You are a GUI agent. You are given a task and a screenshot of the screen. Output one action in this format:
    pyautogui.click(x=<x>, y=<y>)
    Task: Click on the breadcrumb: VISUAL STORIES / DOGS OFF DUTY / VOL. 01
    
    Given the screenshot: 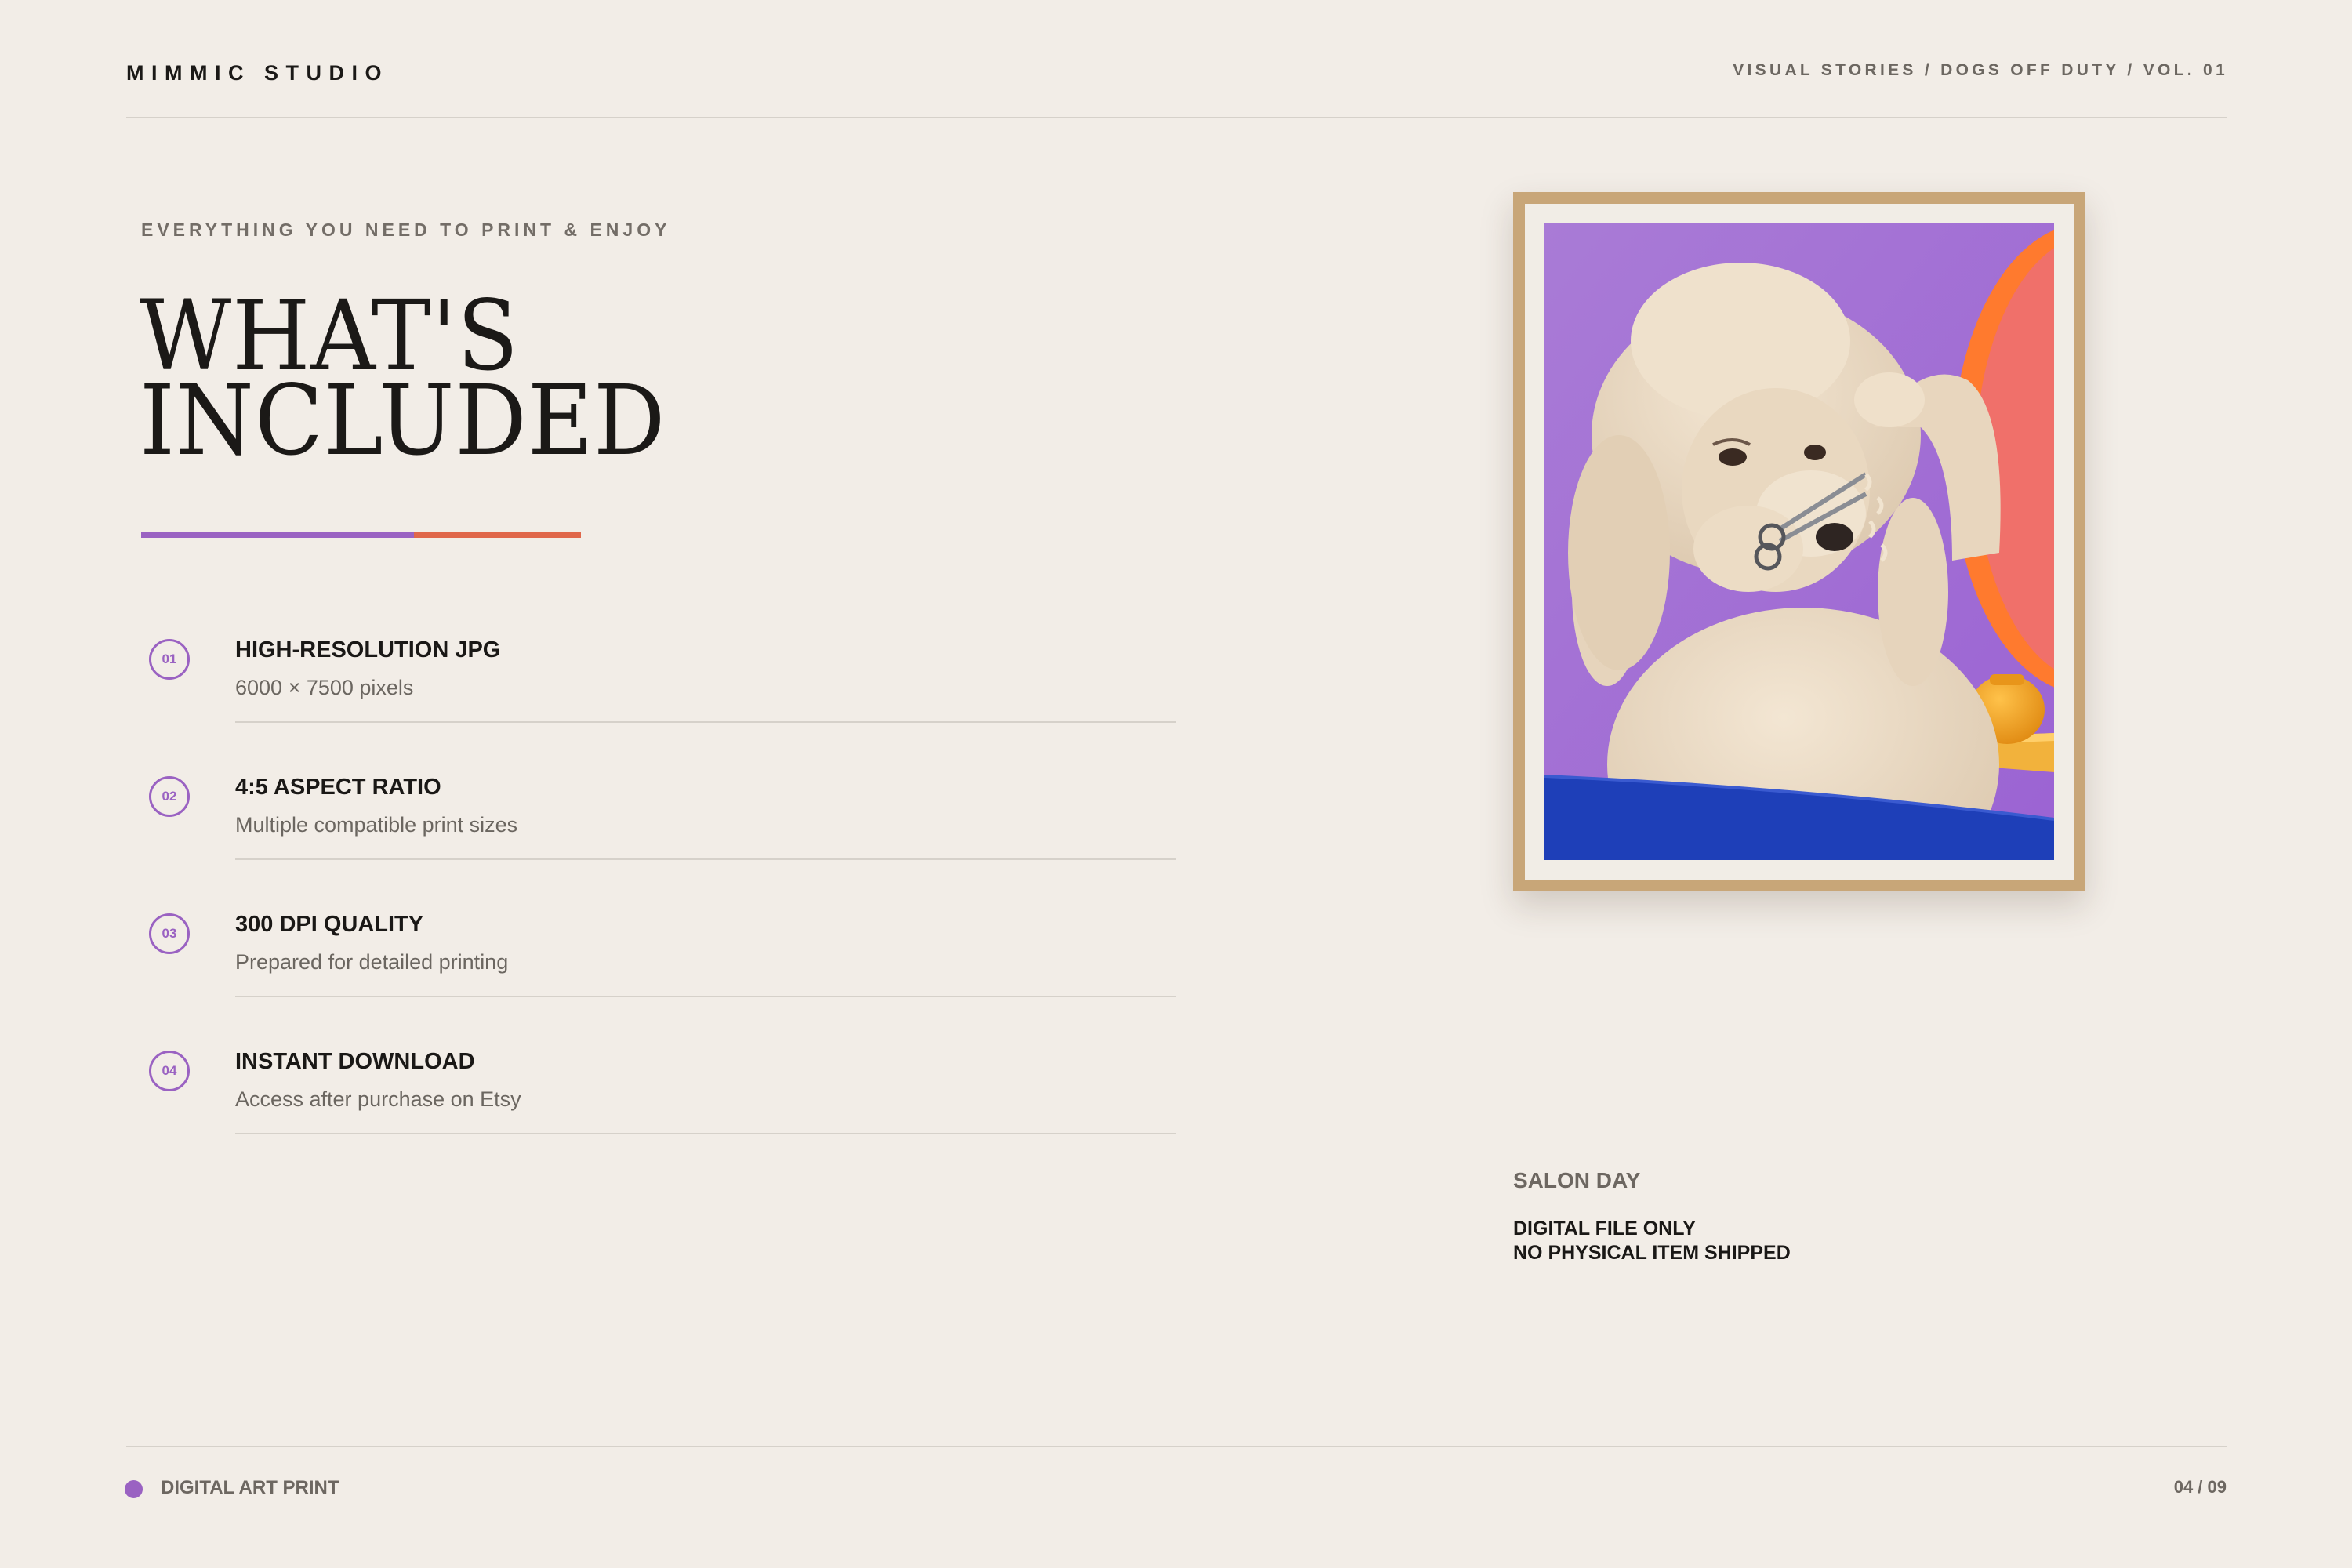 What is the action you would take?
    pyautogui.click(x=1980, y=70)
    